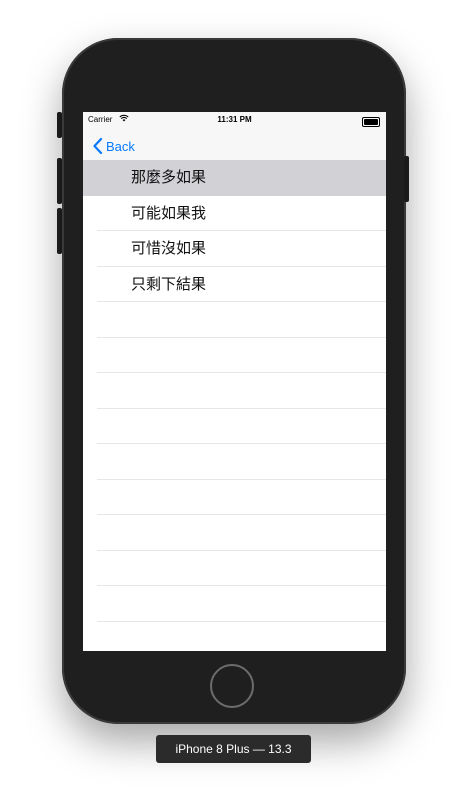 This screenshot has width=468, height=799. What do you see at coordinates (234, 284) in the screenshot?
I see `table-row: 只剩下結果` at bounding box center [234, 284].